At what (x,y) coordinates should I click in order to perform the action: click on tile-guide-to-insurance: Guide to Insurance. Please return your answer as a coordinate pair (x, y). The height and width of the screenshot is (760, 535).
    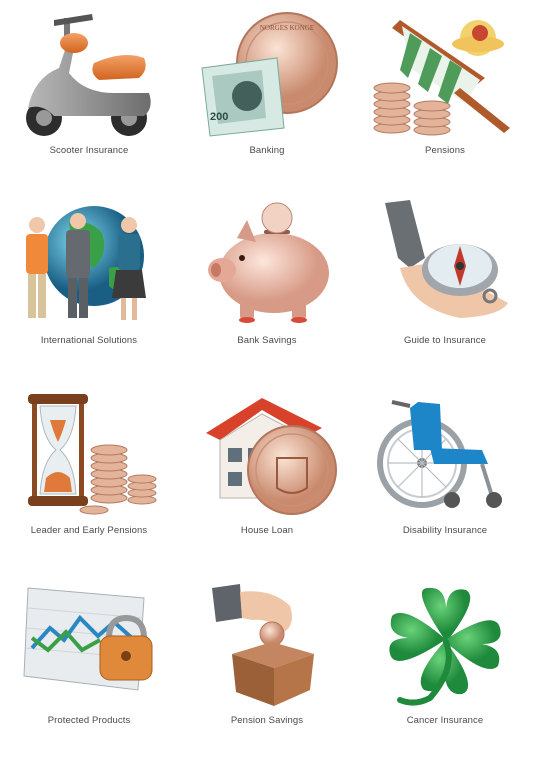
    Looking at the image, I should click on (445, 285).